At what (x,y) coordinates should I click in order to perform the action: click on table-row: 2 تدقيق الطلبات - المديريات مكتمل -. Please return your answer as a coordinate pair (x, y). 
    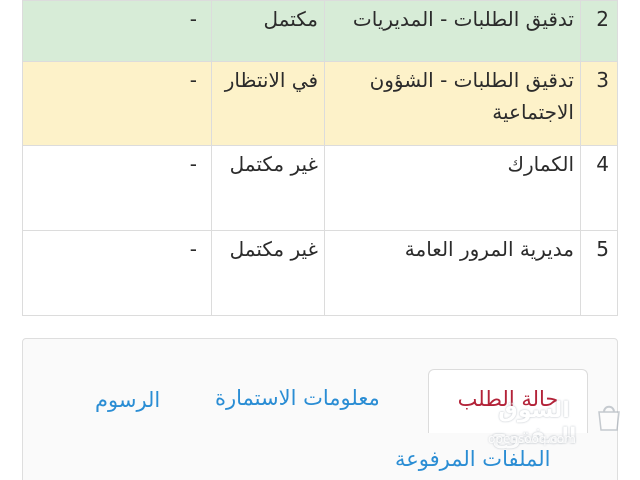
    Looking at the image, I should click on (320, 31).